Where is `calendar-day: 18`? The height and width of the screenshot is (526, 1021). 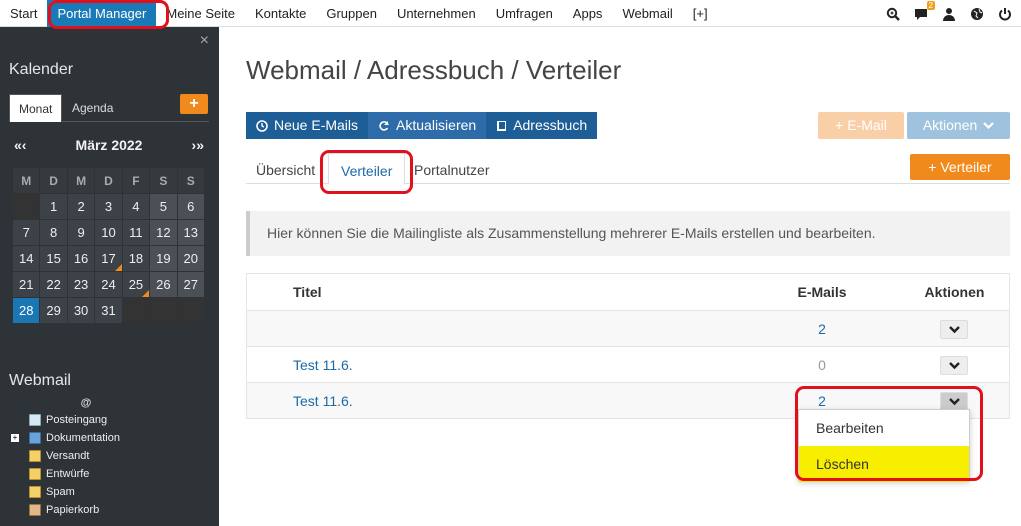 calendar-day: 18 is located at coordinates (136, 259).